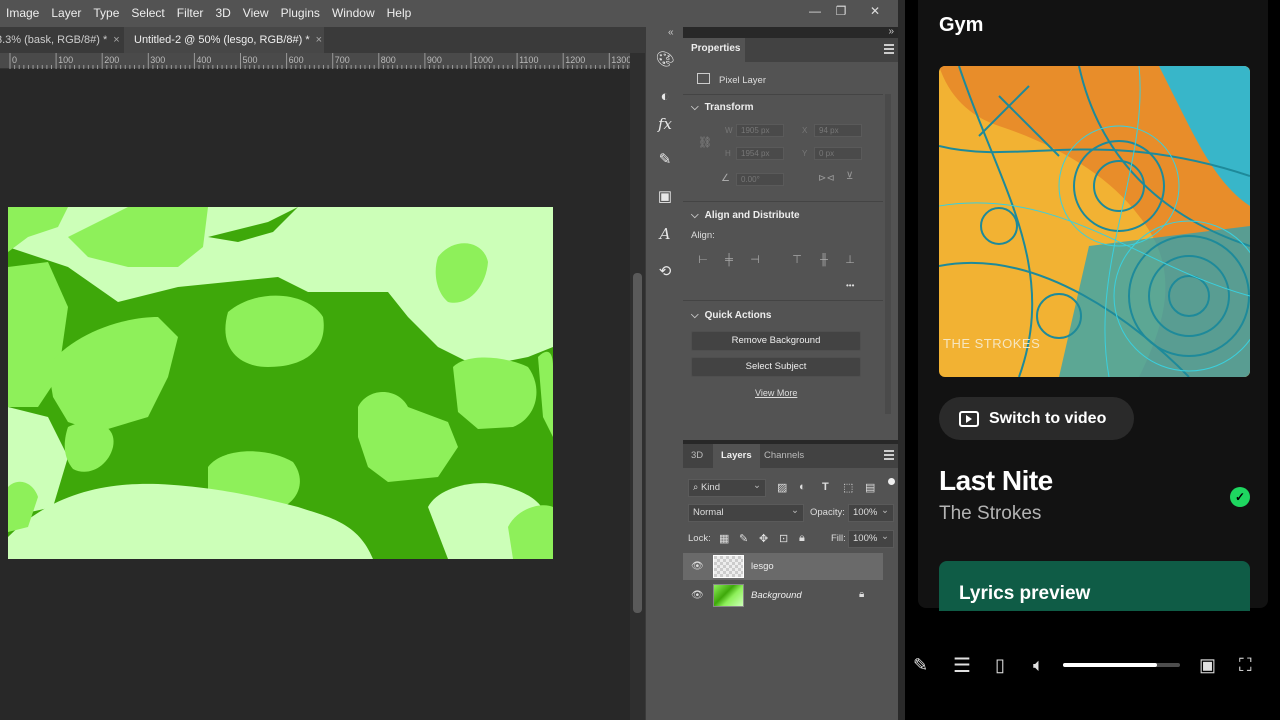 Image resolution: width=1280 pixels, height=720 pixels. What do you see at coordinates (203, 60) in the screenshot?
I see `ruler-tick-label: 400` at bounding box center [203, 60].